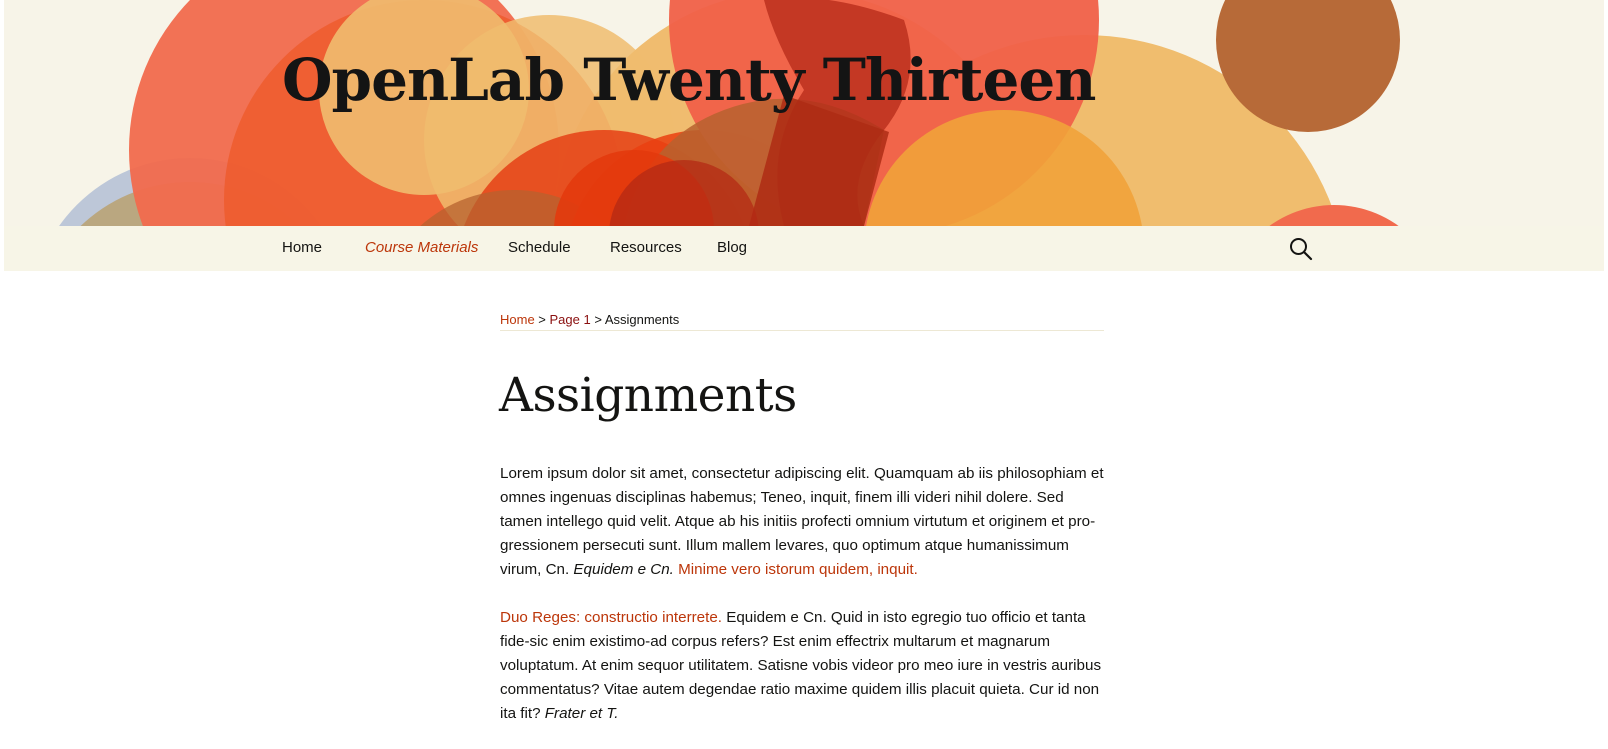 Image resolution: width=1608 pixels, height=749 pixels. Describe the element at coordinates (642, 319) in the screenshot. I see `breadcrumb-current: Assignments` at that location.